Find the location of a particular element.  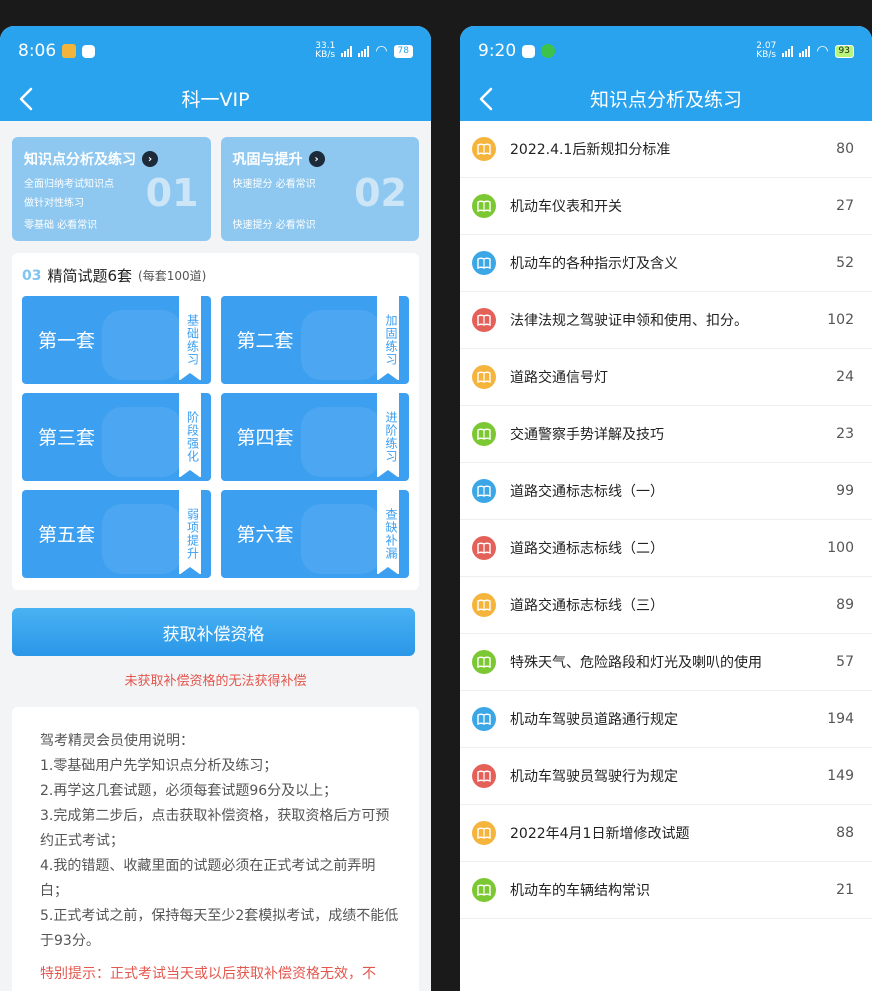

topic-count: 100 is located at coordinates (840, 548).